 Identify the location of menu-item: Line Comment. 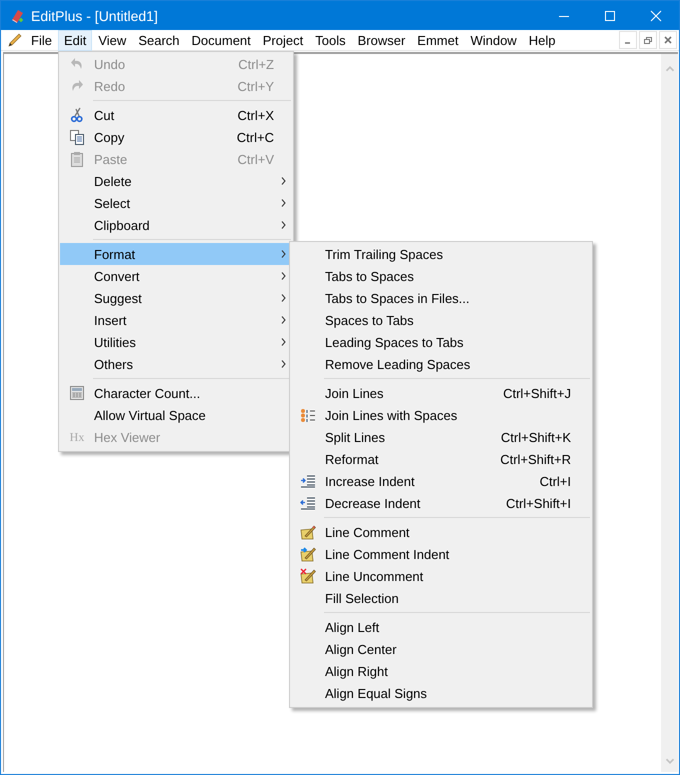
(441, 532).